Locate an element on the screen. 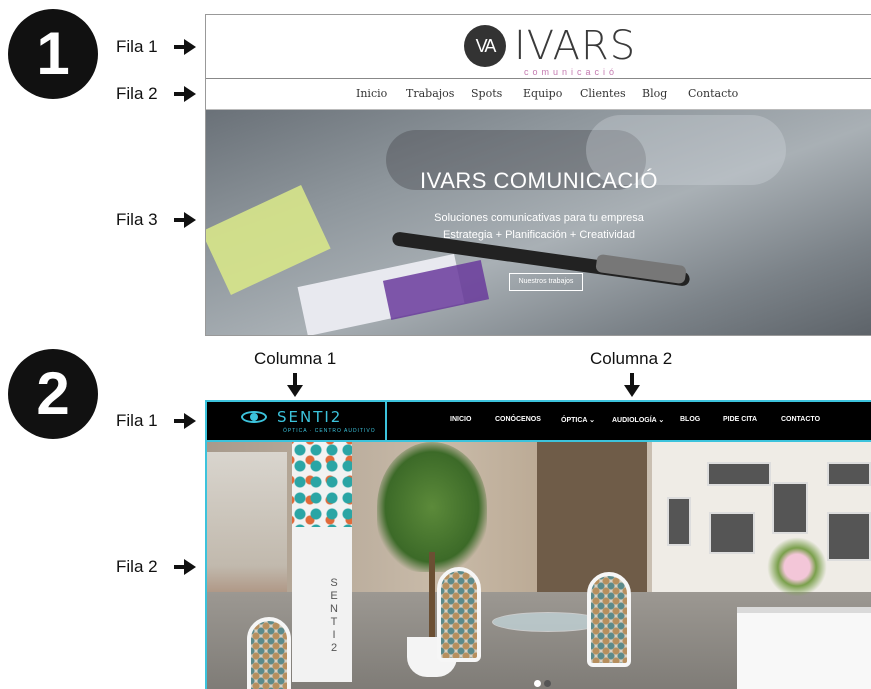  fig1-row-label-2: Fila 2 is located at coordinates (156, 94).